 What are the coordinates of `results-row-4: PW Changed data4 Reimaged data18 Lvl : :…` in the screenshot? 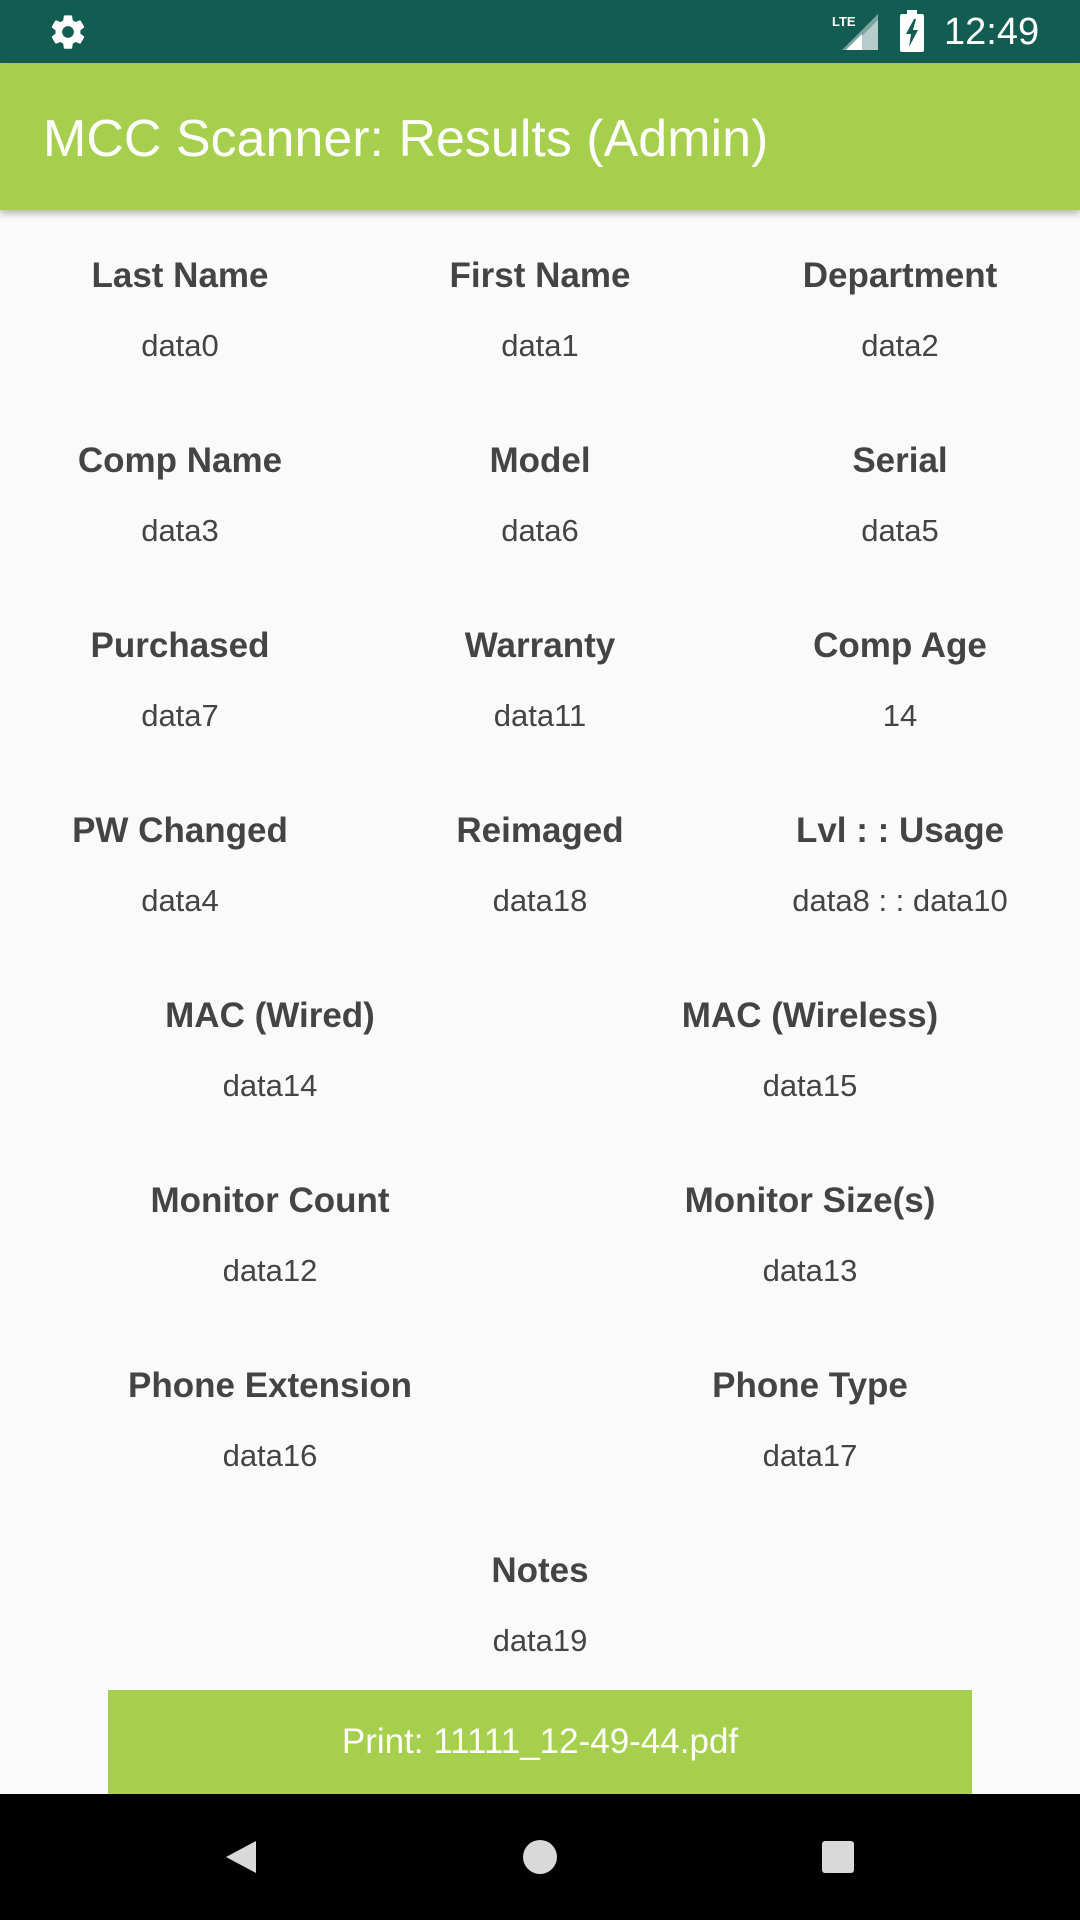 It's located at (540, 865).